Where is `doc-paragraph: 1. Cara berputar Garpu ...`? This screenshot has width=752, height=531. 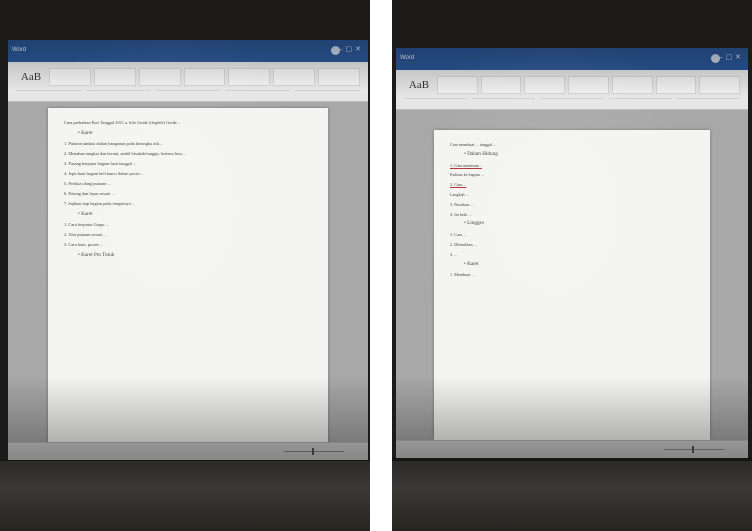 doc-paragraph: 1. Cara berputar Garpu ... is located at coordinates (86, 224).